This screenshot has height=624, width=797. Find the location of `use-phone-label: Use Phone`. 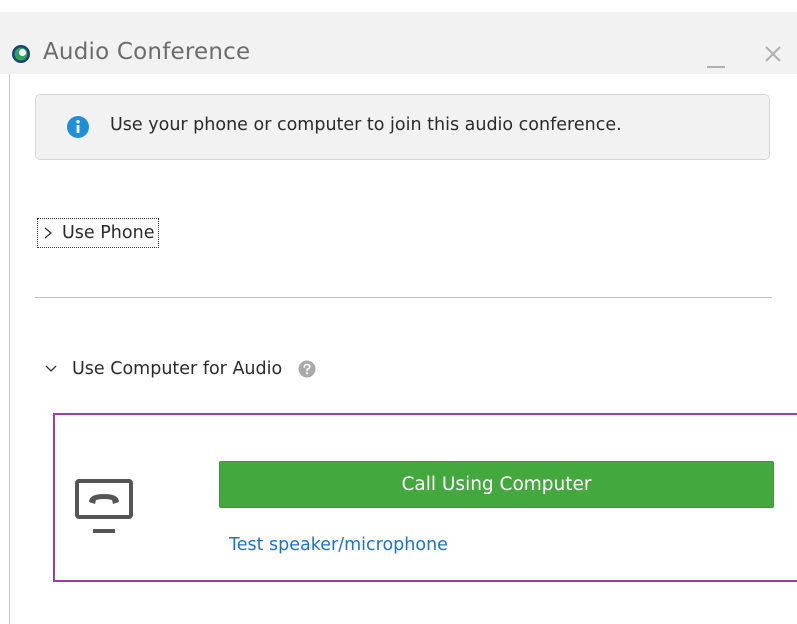

use-phone-label: Use Phone is located at coordinates (108, 233).